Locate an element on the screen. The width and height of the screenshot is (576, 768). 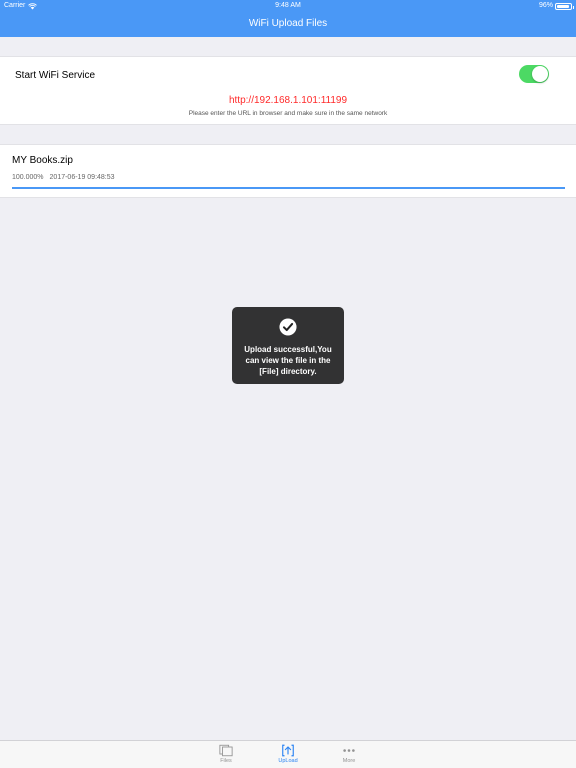
battery-percentage: 96% is located at coordinates (545, 5).